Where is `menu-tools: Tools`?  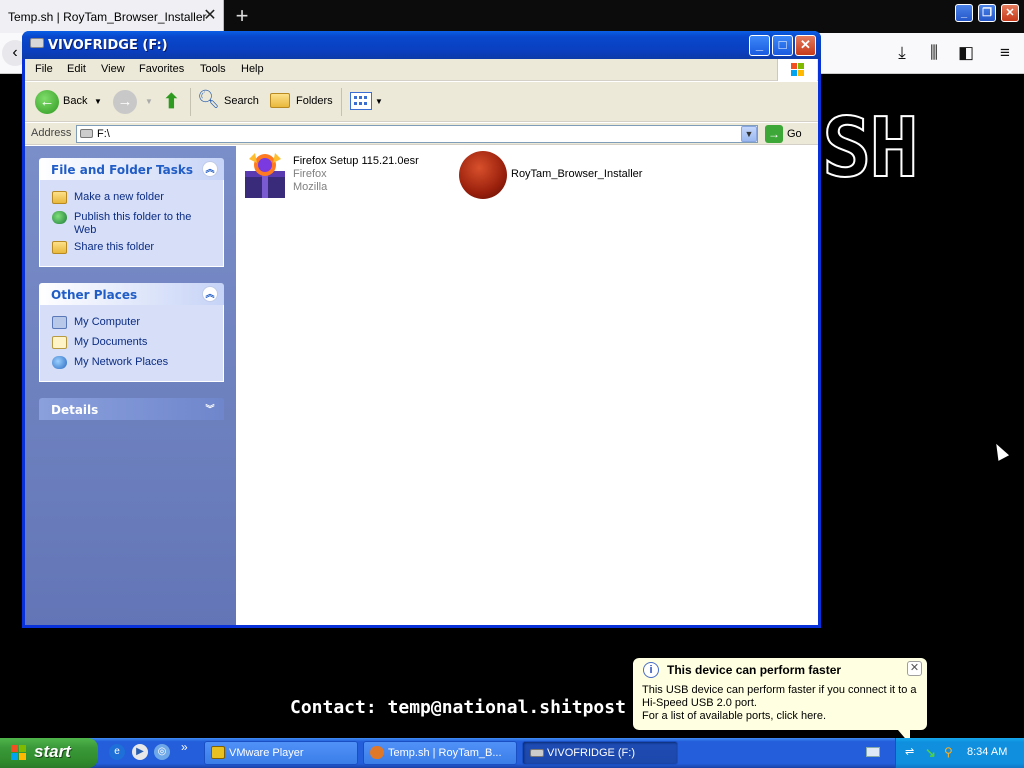
menu-tools: Tools is located at coordinates (213, 69).